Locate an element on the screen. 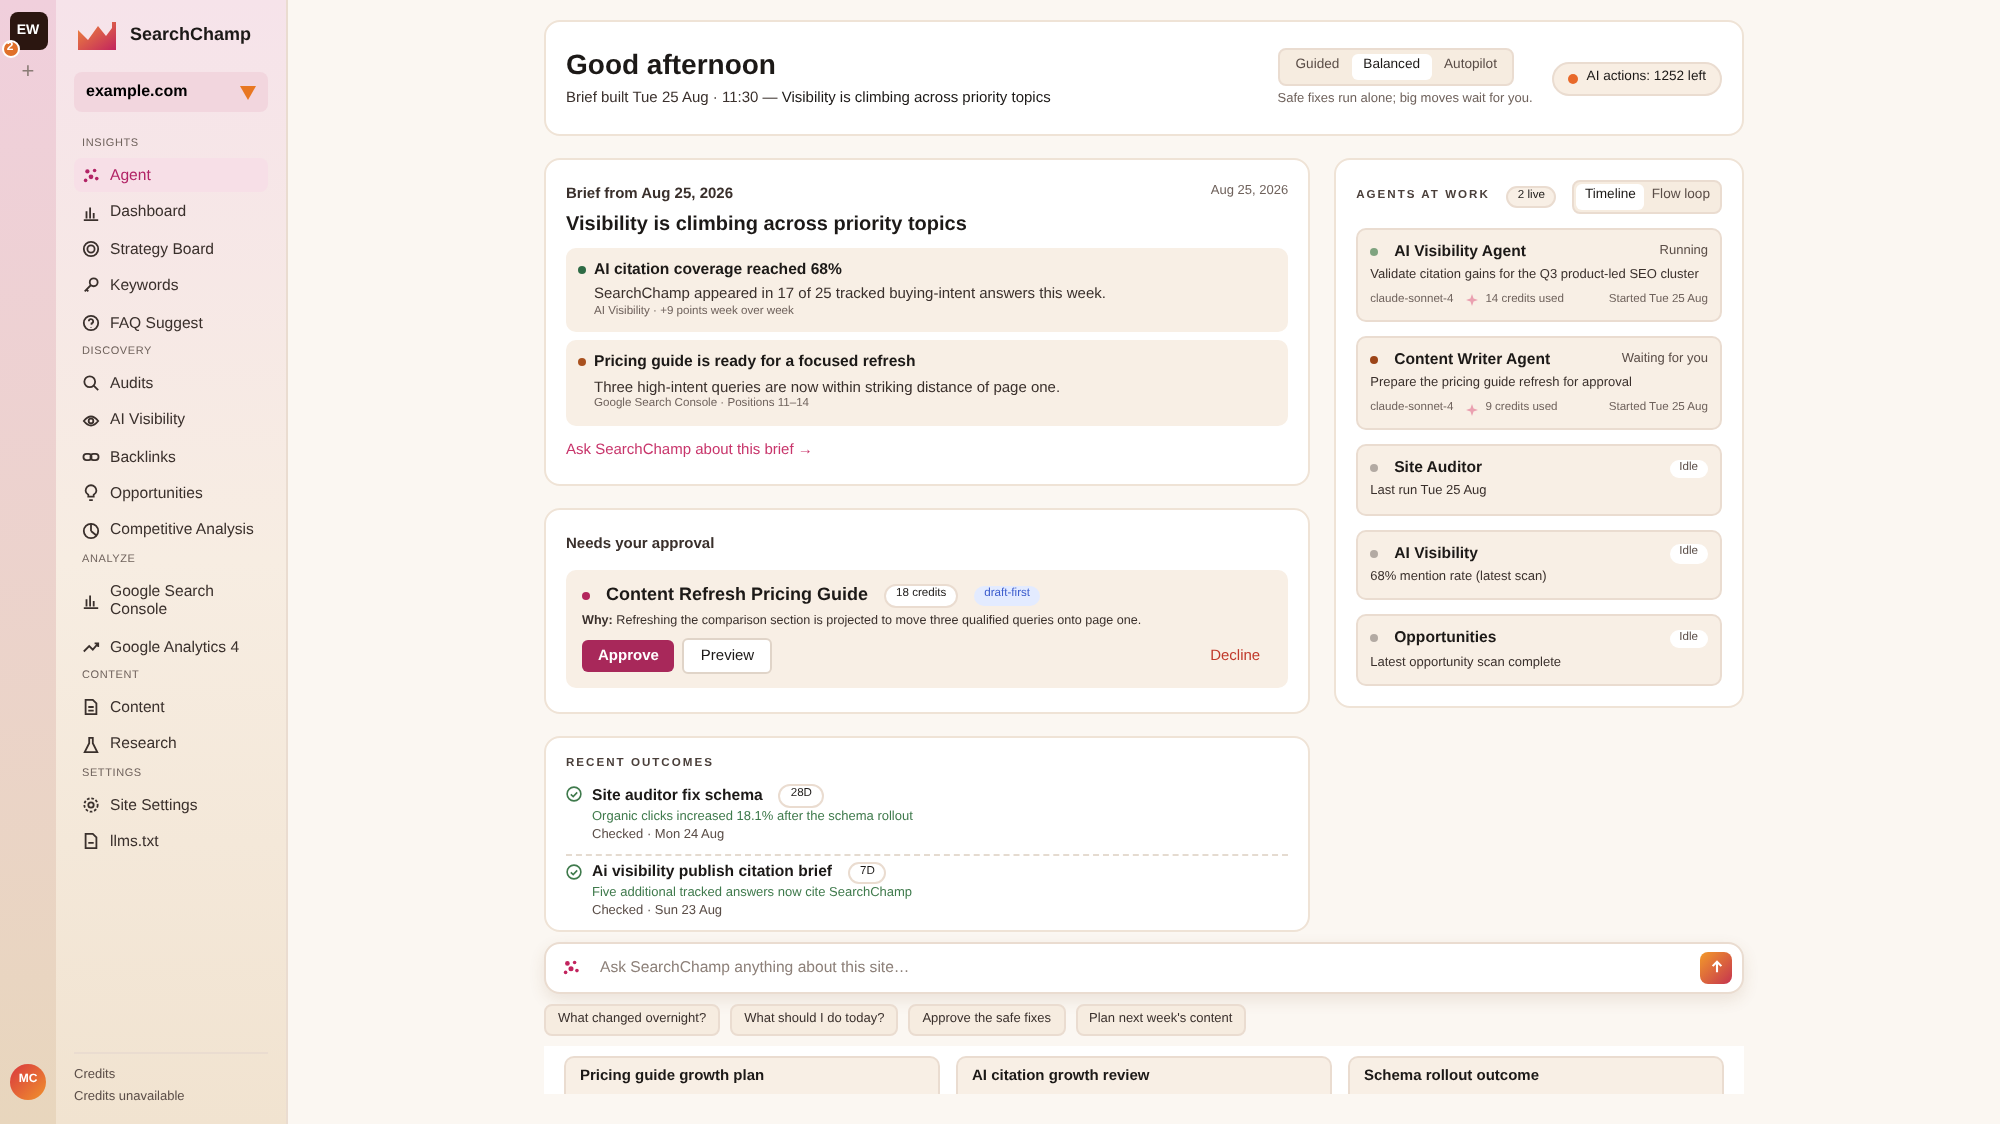 The height and width of the screenshot is (1124, 2000). eye-icon is located at coordinates (91, 420).